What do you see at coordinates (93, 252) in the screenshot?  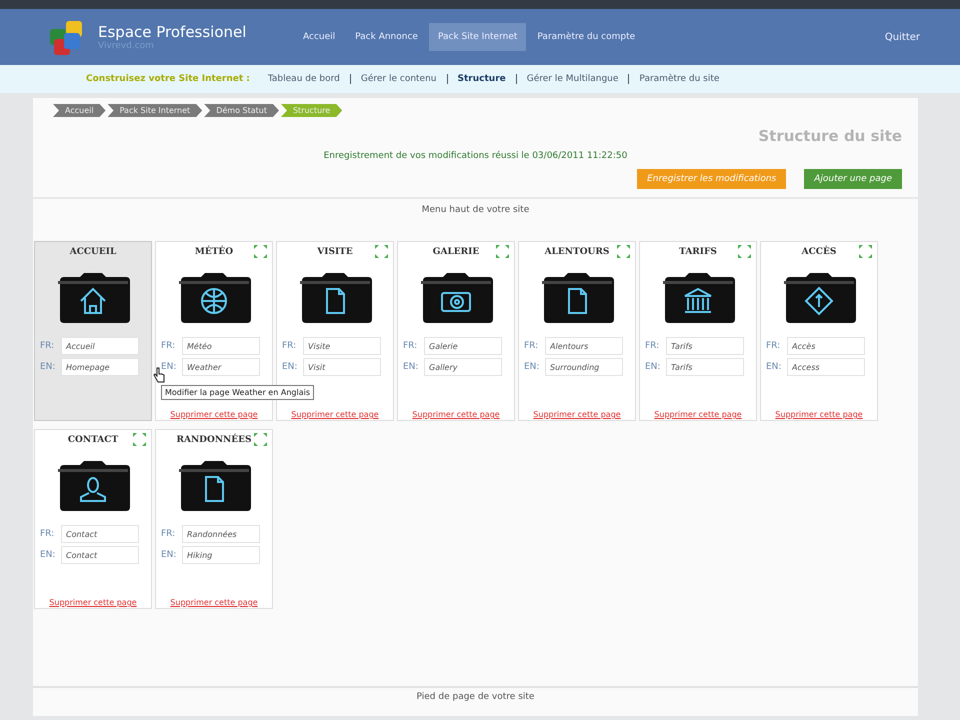 I see `page-title: ACCUEIL` at bounding box center [93, 252].